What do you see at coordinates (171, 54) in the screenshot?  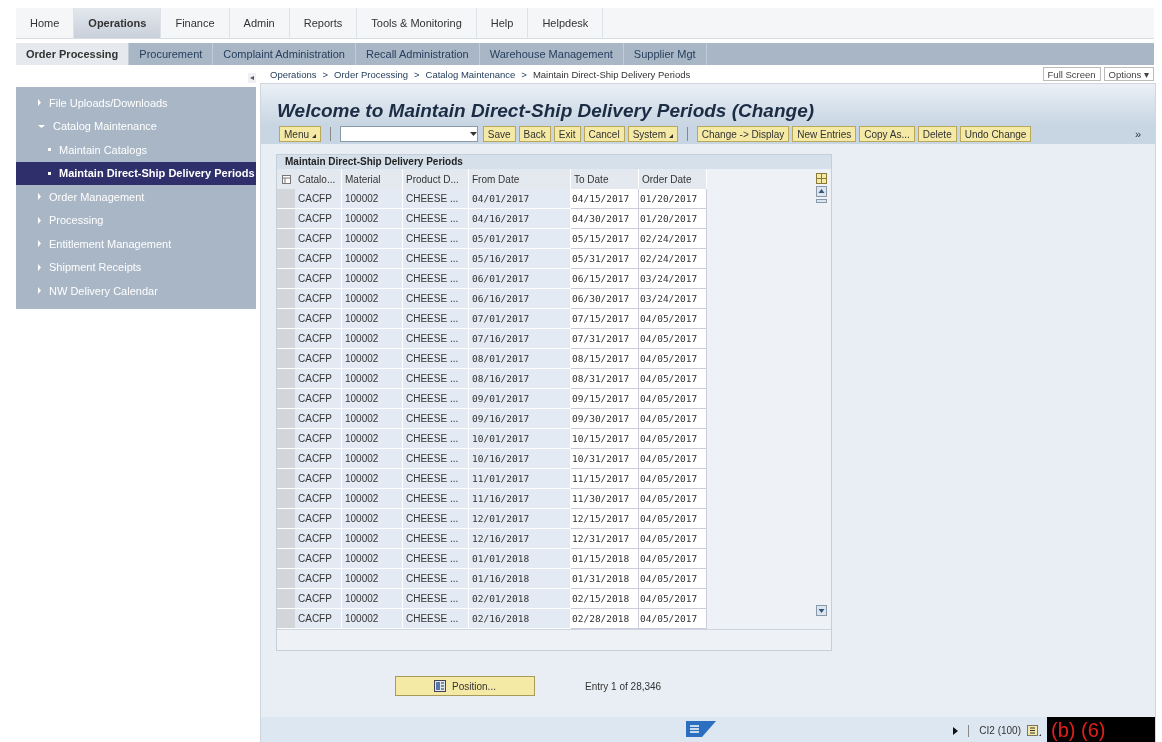 I see `sub-tab: Procurement` at bounding box center [171, 54].